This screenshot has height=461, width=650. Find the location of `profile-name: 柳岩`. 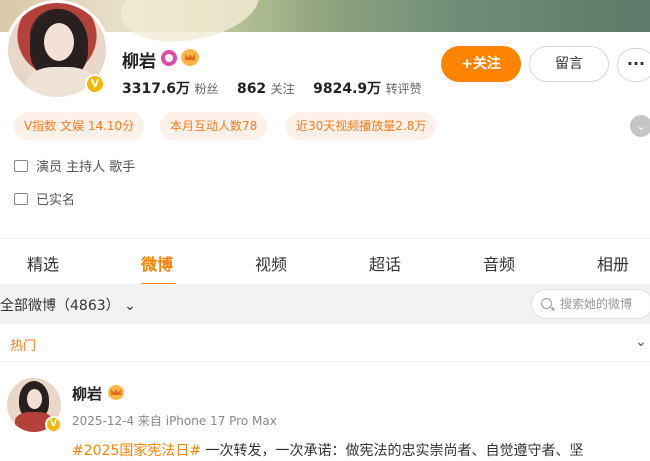

profile-name: 柳岩 is located at coordinates (139, 62).